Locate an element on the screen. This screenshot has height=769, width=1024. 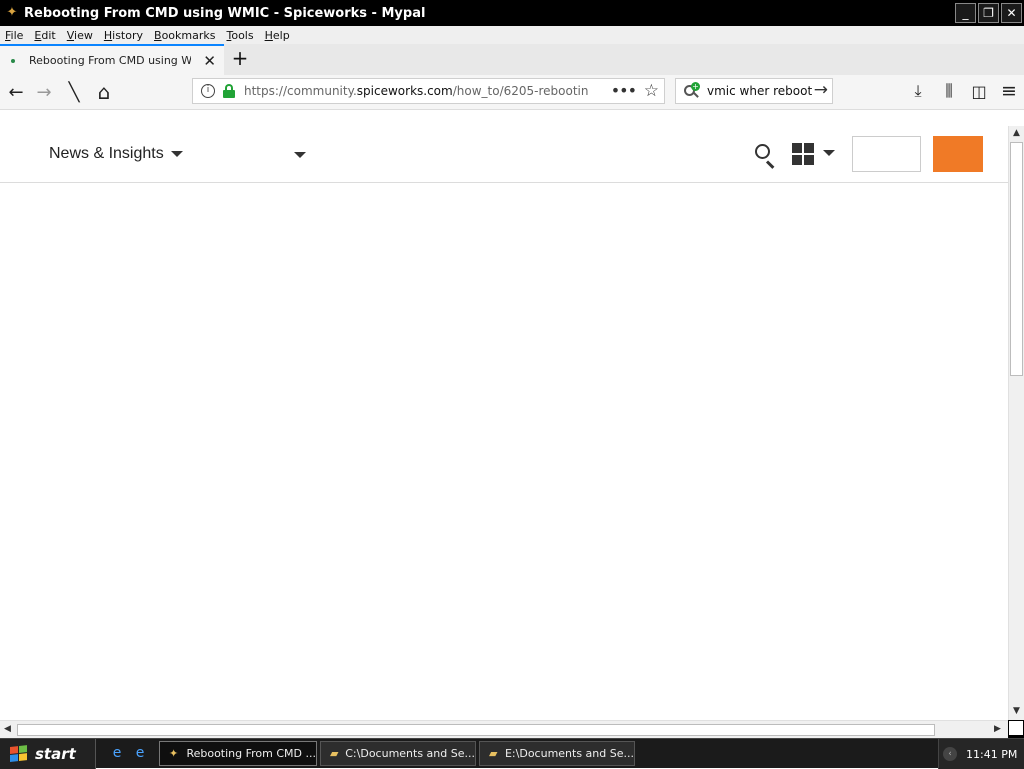
join-button is located at coordinates (958, 154).